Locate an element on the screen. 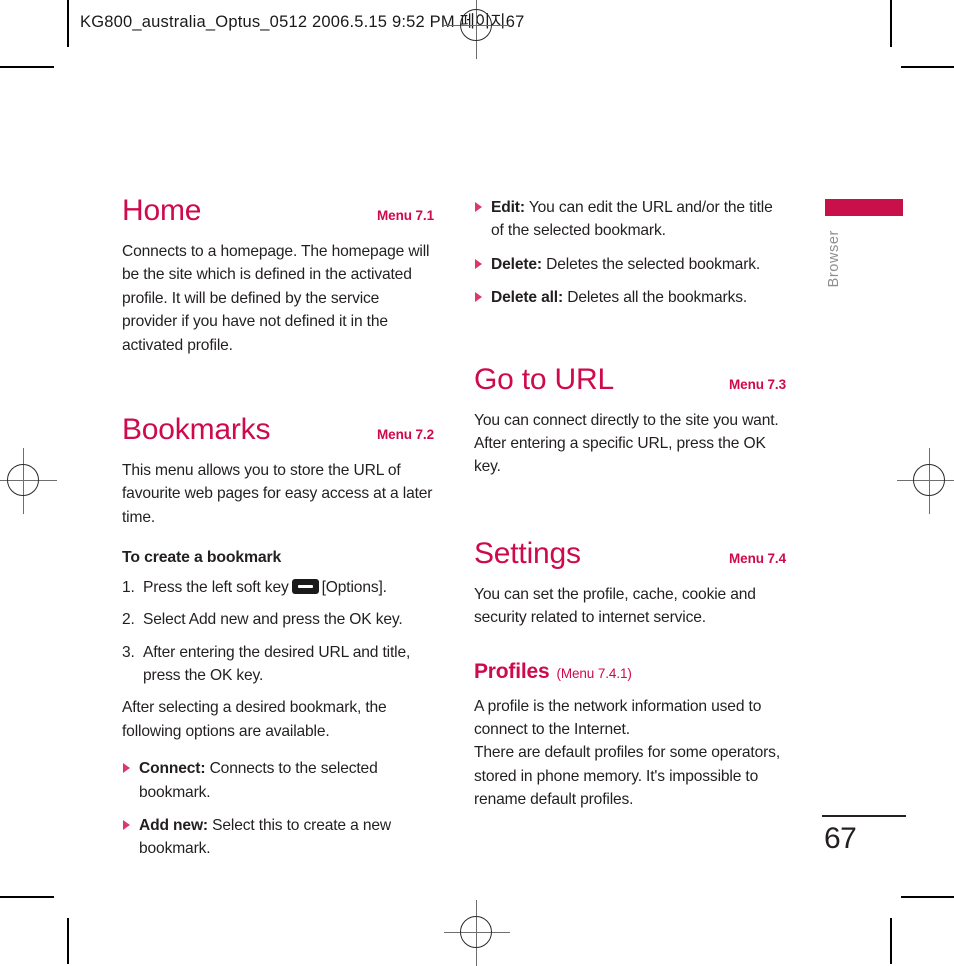 This screenshot has width=954, height=966. option-term: Add new: is located at coordinates (173, 825).